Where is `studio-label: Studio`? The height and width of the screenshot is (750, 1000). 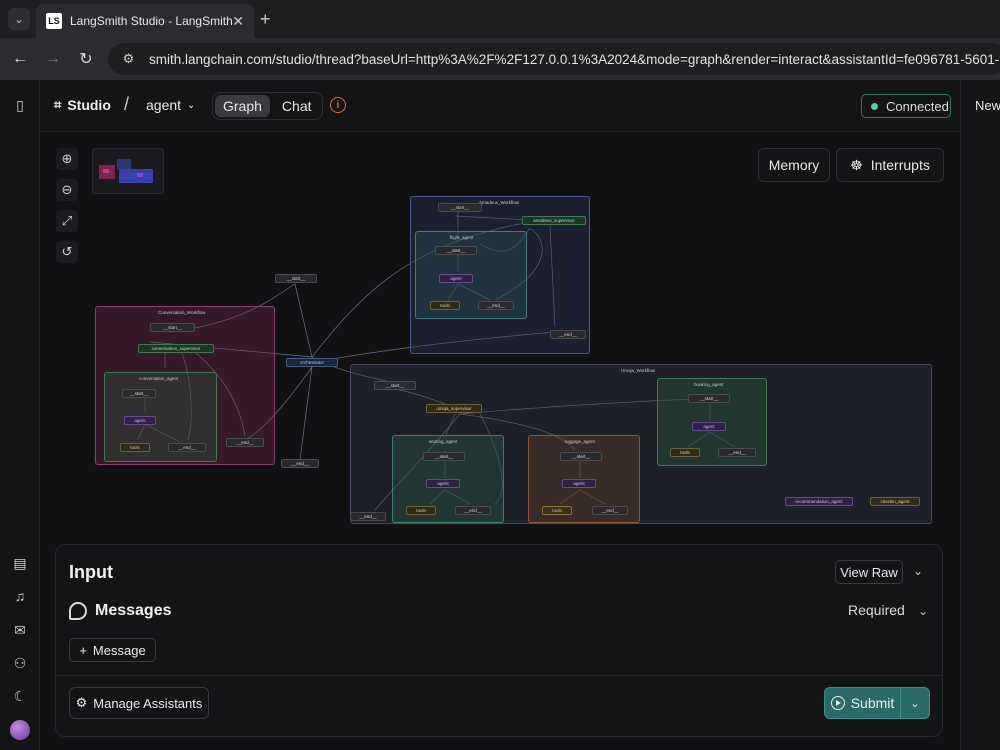
studio-label: Studio is located at coordinates (89, 105).